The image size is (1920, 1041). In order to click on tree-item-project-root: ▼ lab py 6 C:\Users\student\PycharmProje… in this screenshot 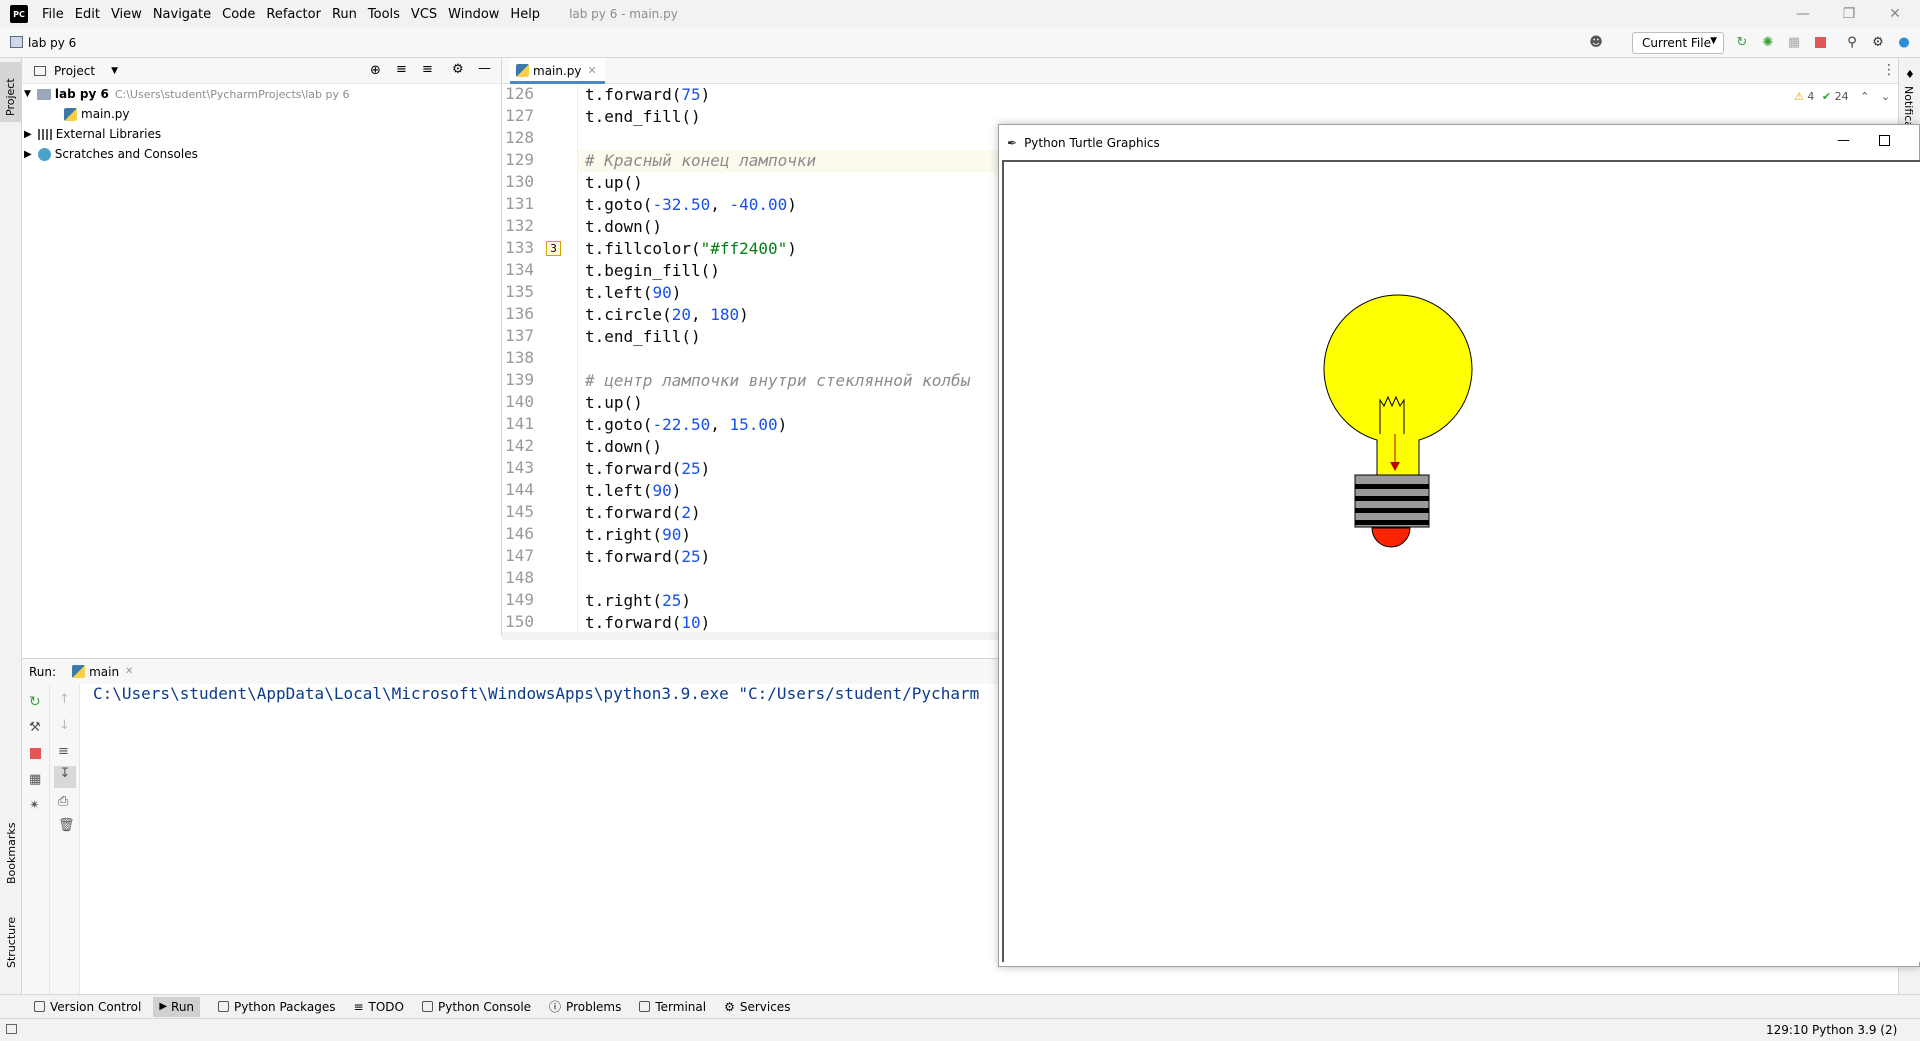, I will do `click(187, 94)`.